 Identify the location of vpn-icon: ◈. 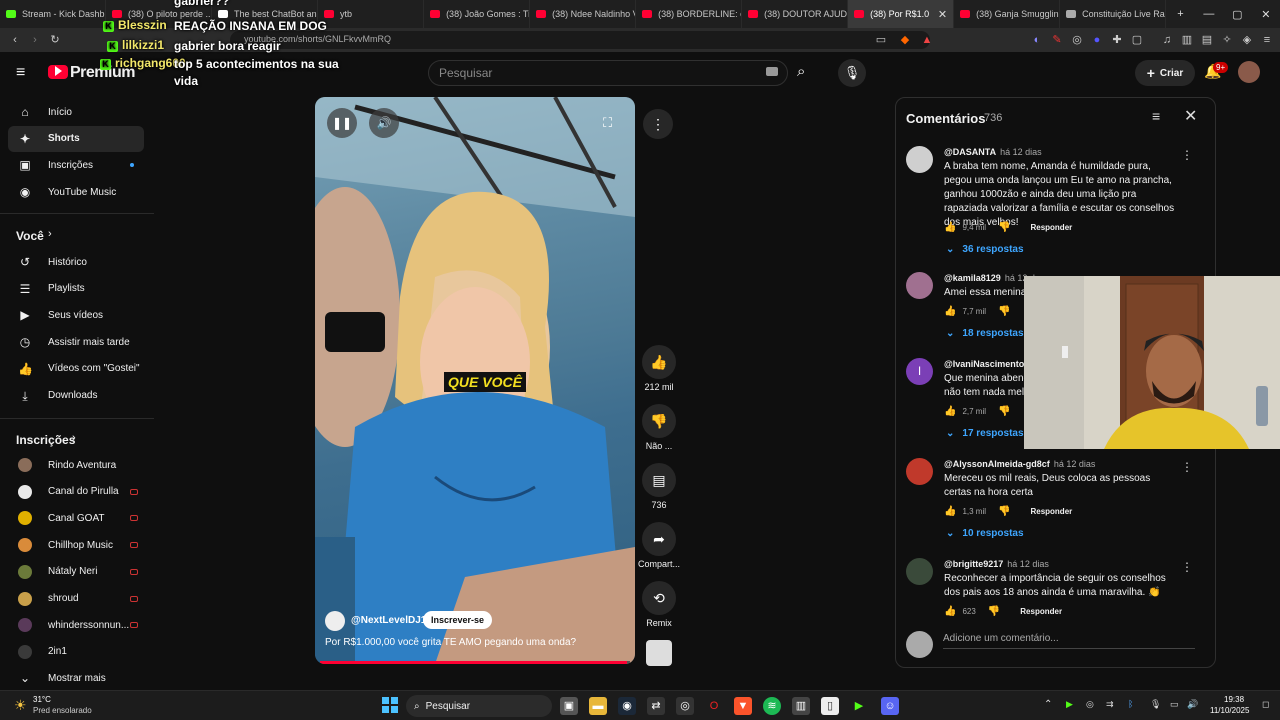
(1247, 40).